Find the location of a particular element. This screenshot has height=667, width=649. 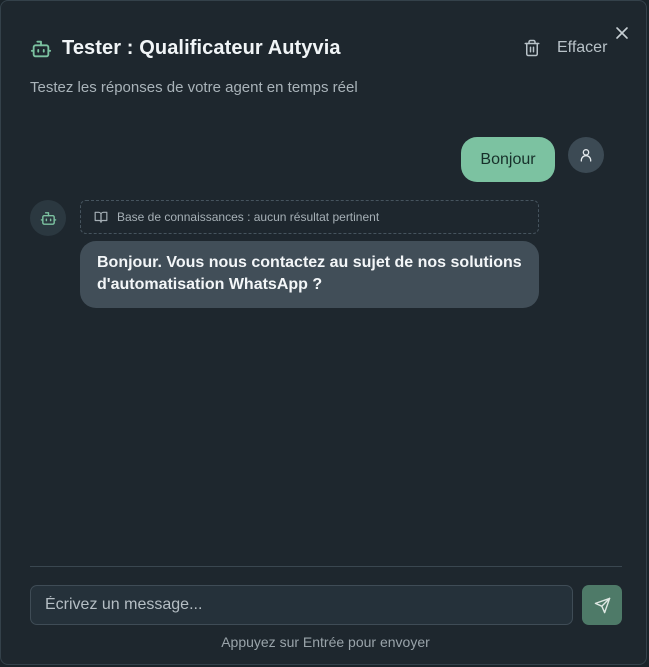

close-icon is located at coordinates (622, 33).